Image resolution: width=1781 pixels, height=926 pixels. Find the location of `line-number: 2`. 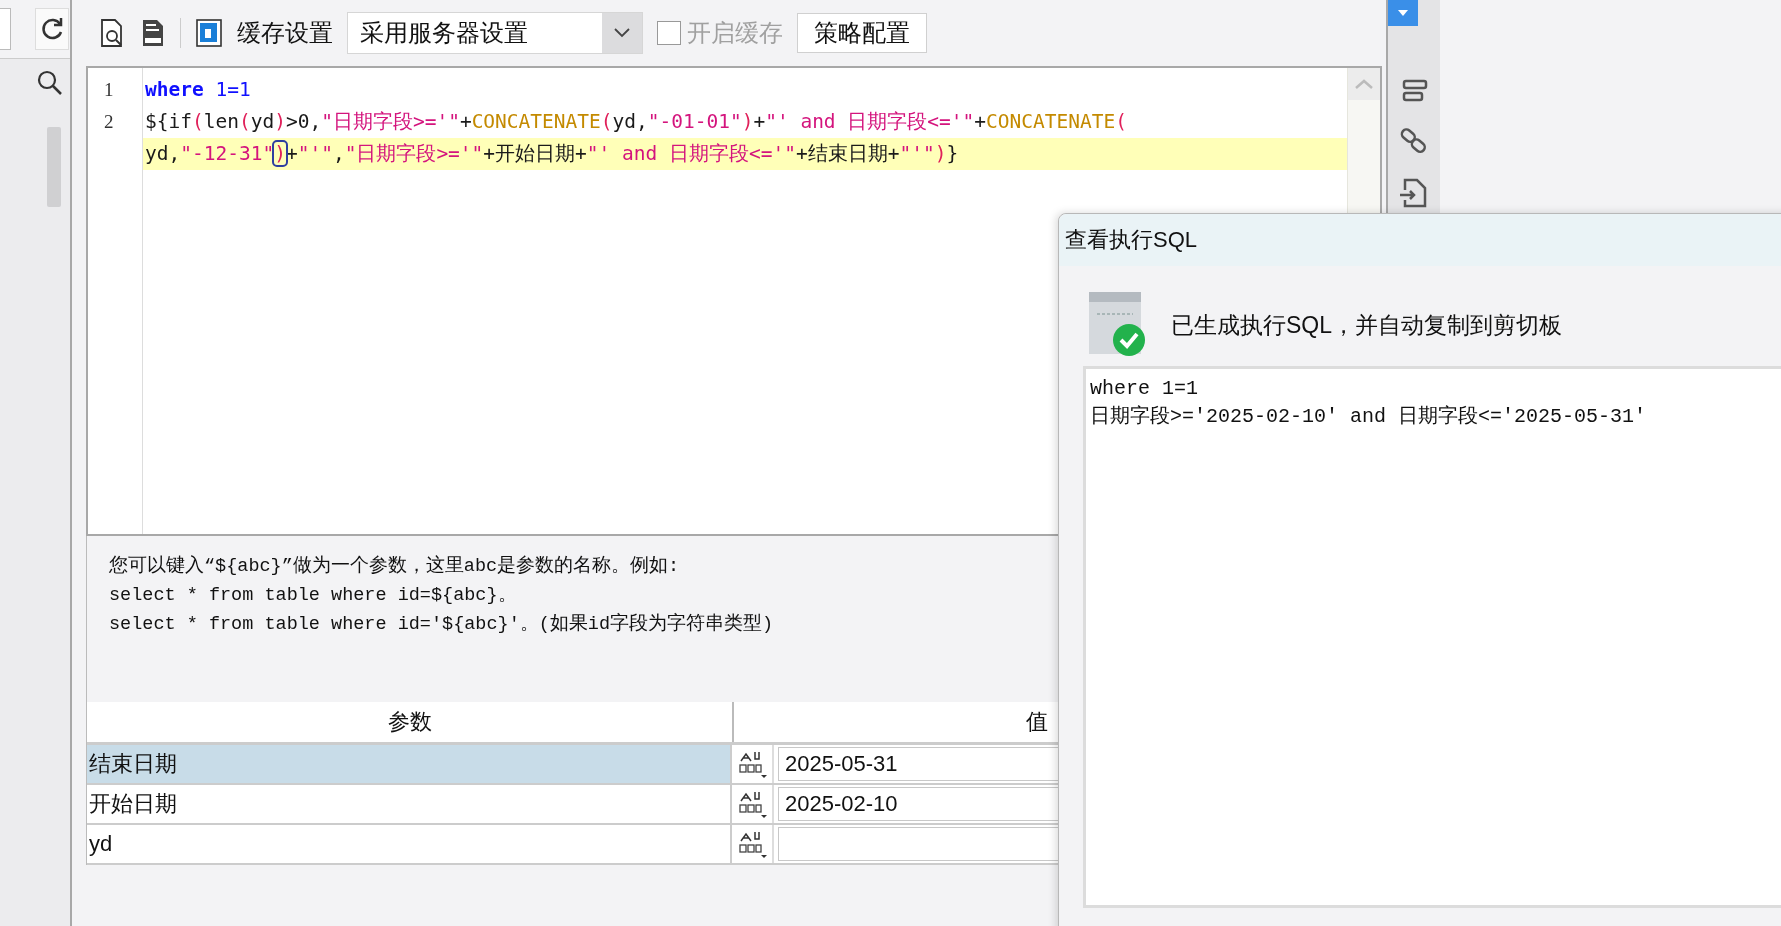

line-number: 2 is located at coordinates (109, 122).